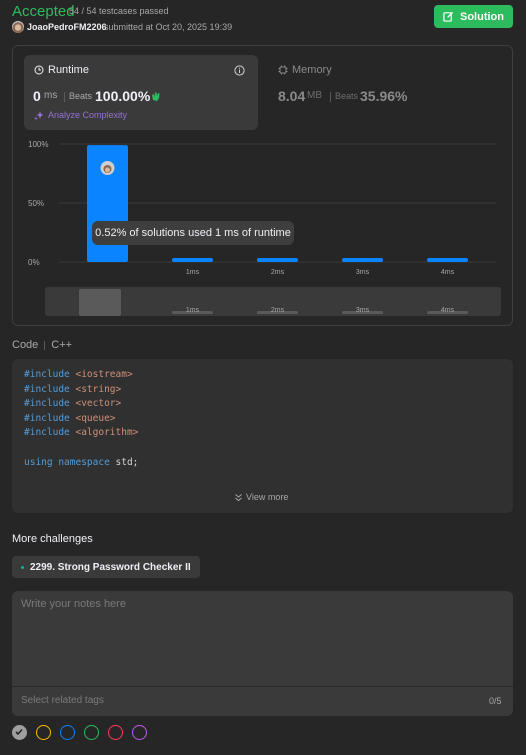 The height and width of the screenshot is (755, 526). Describe the element at coordinates (448, 16) in the screenshot. I see `edit-icon` at that location.